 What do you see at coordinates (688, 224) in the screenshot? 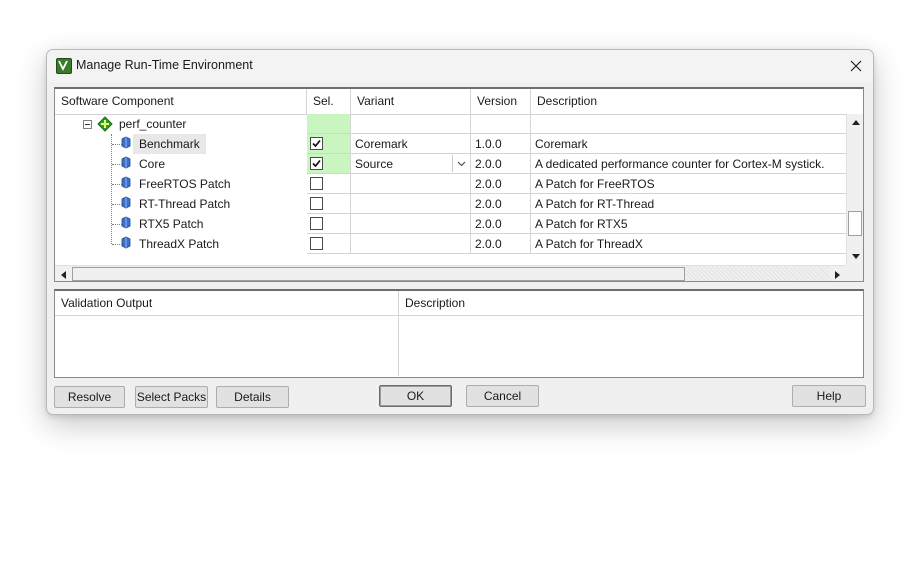
I see `description-cell: A Patch for RTX5` at bounding box center [688, 224].